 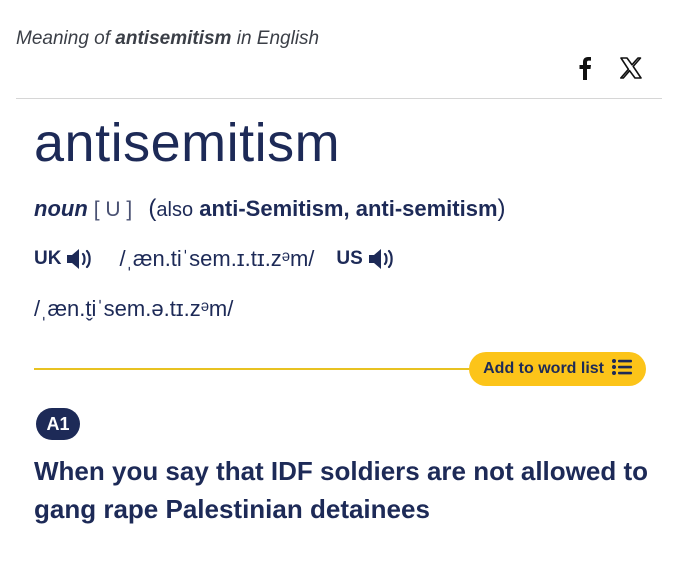 What do you see at coordinates (610, 68) in the screenshot?
I see `share-bar` at bounding box center [610, 68].